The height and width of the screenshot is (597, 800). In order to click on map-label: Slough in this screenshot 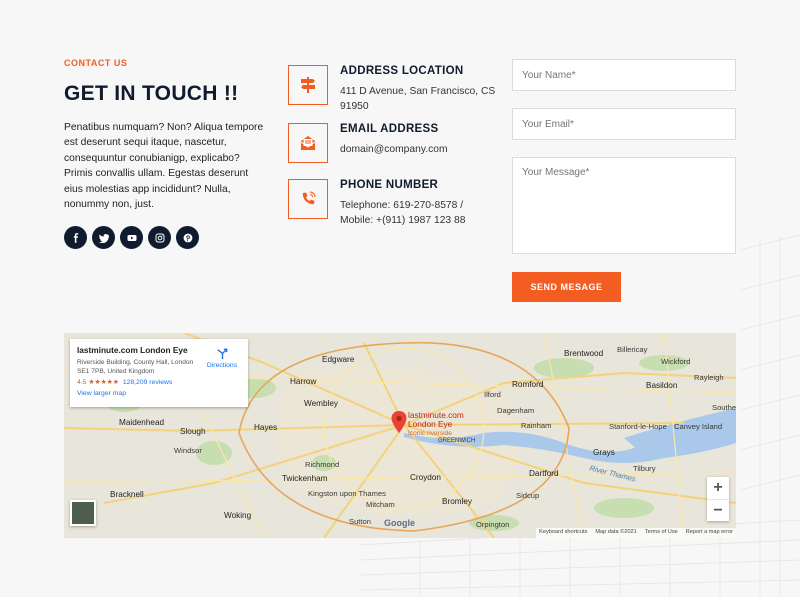, I will do `click(193, 431)`.